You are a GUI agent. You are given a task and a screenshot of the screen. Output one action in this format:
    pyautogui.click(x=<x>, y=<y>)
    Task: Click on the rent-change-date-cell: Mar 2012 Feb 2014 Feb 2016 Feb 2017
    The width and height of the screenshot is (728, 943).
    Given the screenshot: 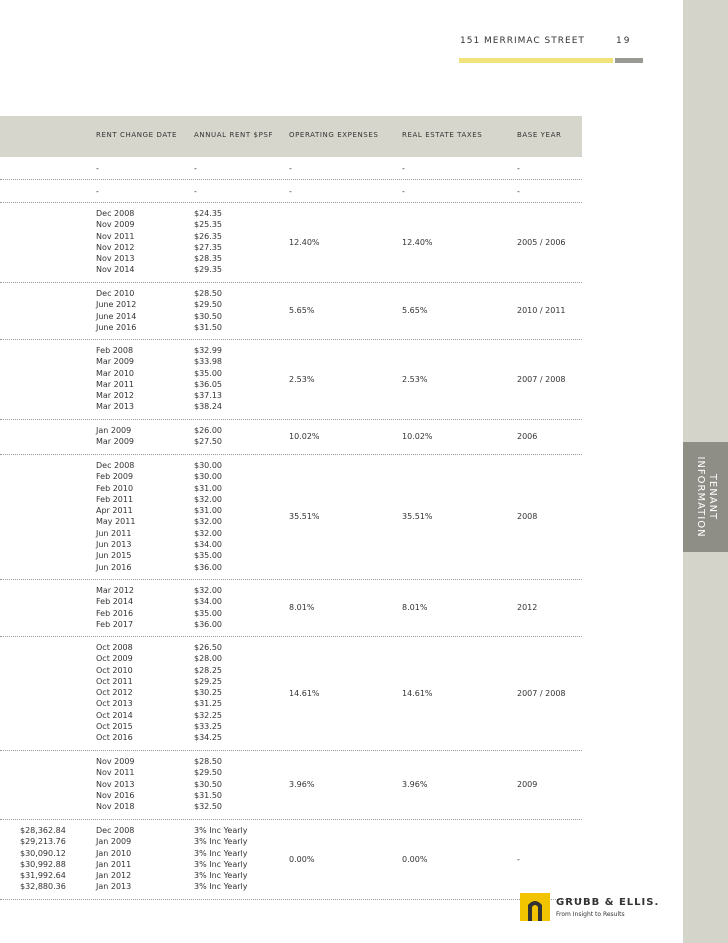 What is the action you would take?
    pyautogui.click(x=115, y=607)
    